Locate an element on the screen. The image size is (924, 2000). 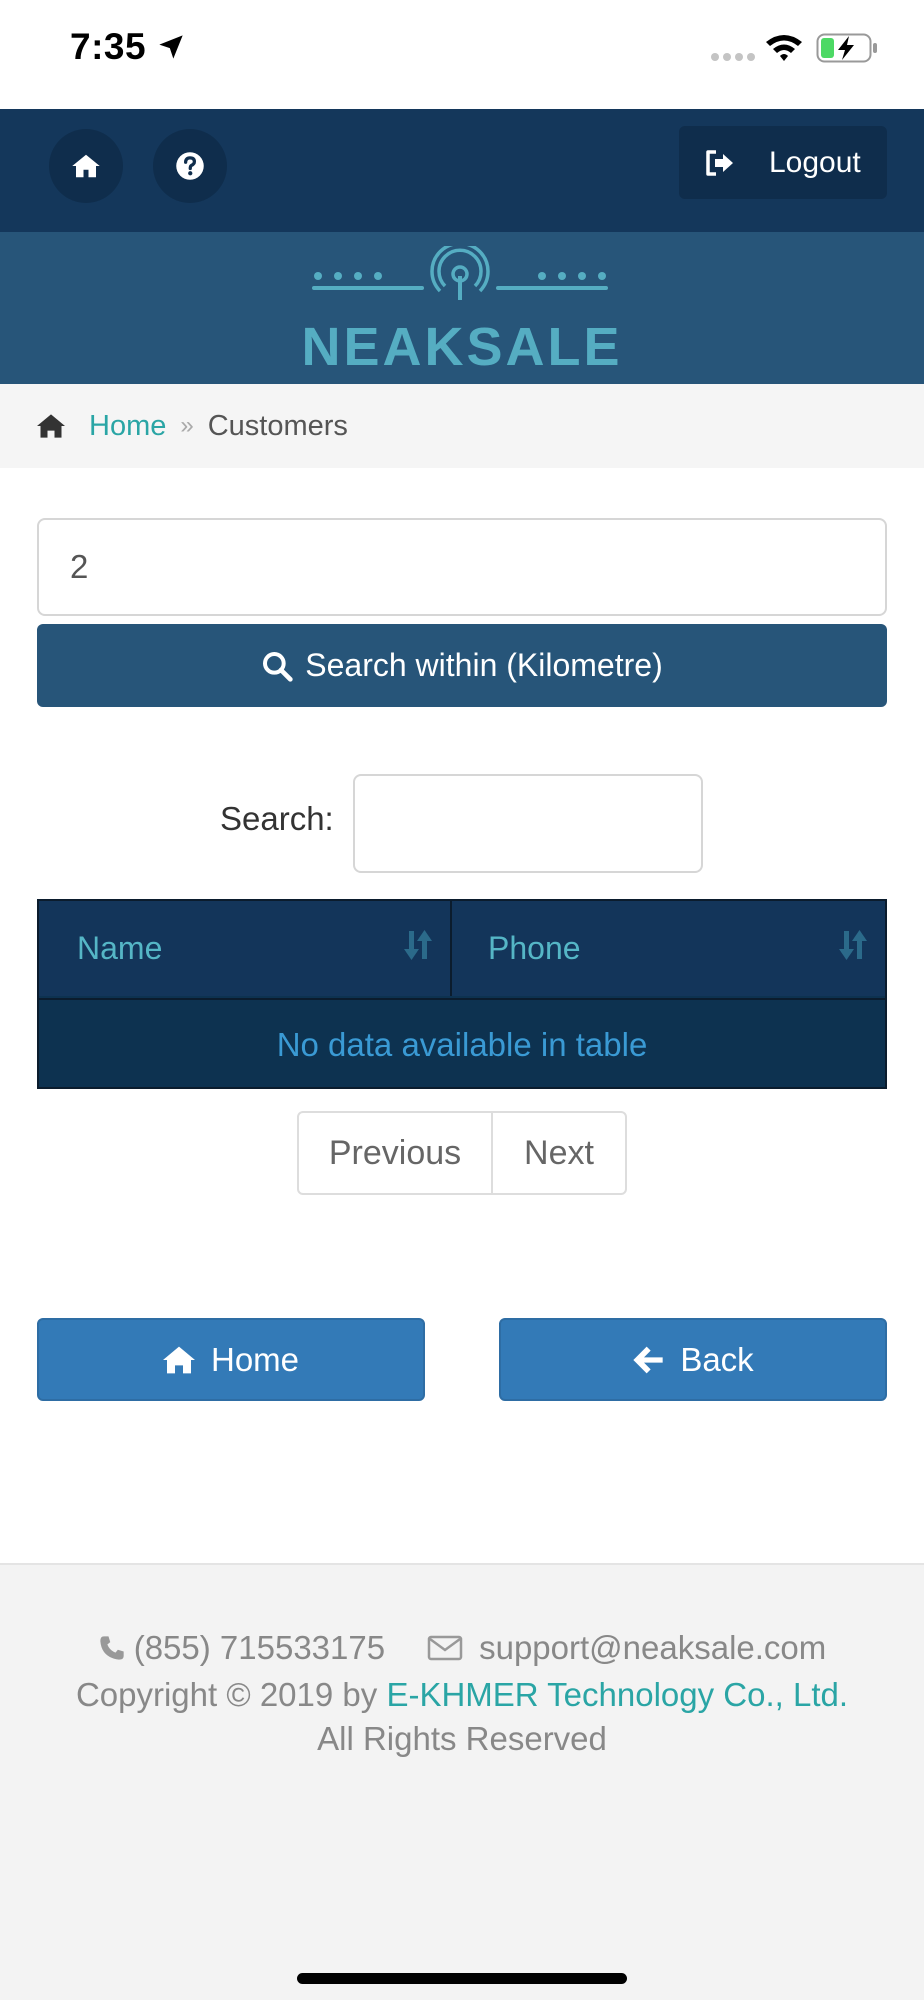
empty-table-row: No data available in table is located at coordinates (462, 1043).